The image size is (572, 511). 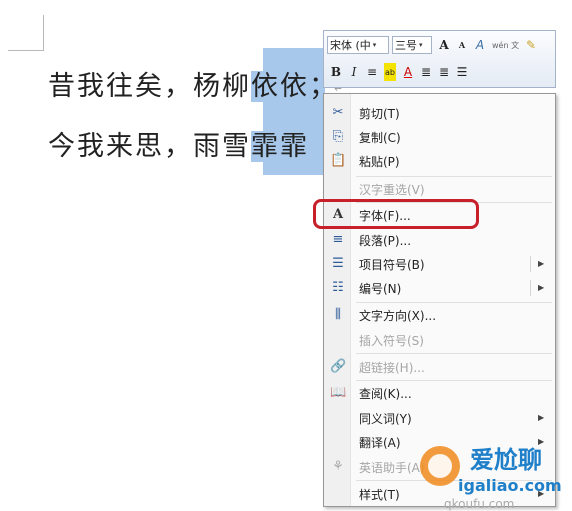 What do you see at coordinates (25, 50) in the screenshot?
I see `margin-corner-mark` at bounding box center [25, 50].